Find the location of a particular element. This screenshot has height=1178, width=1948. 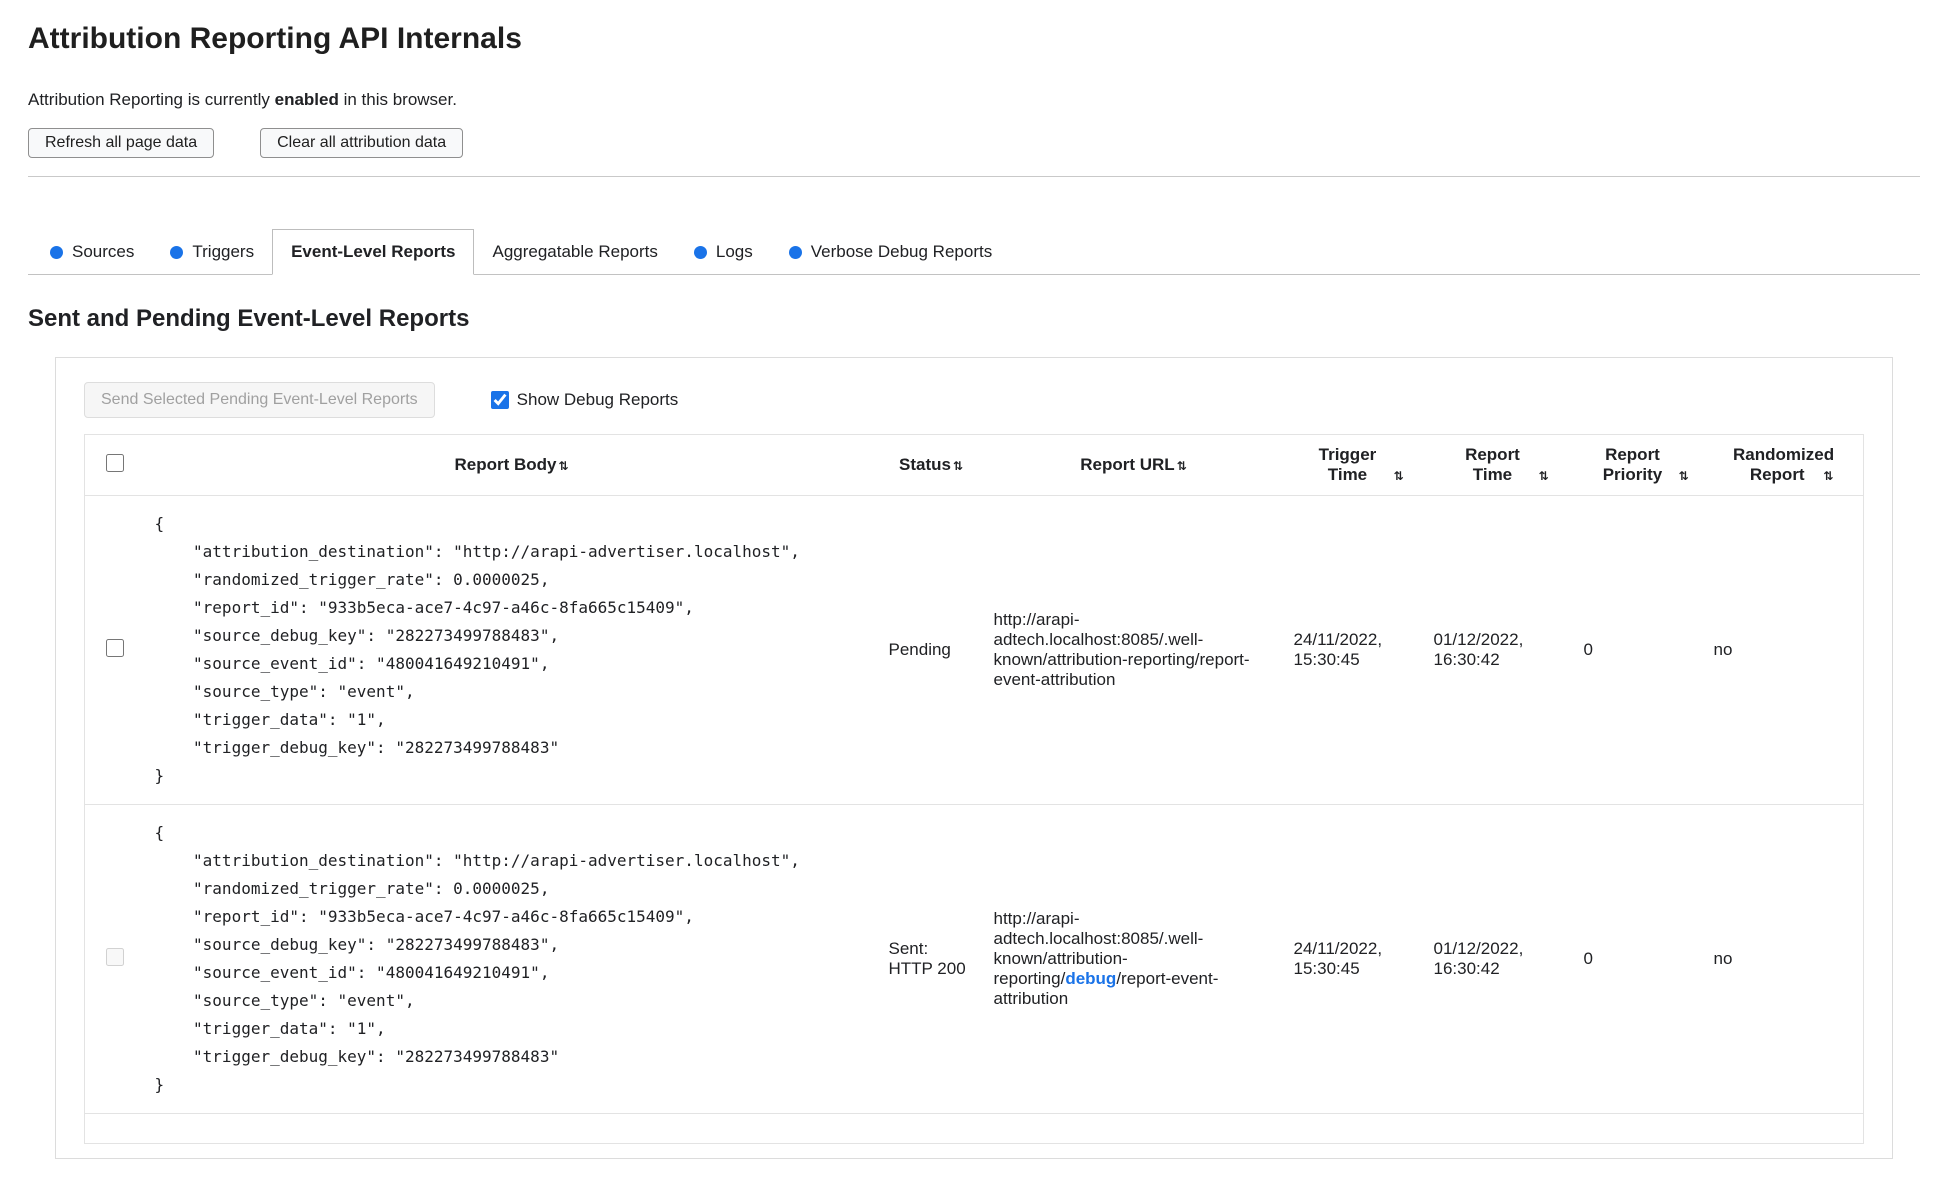

tab-label: Triggers is located at coordinates (223, 251).